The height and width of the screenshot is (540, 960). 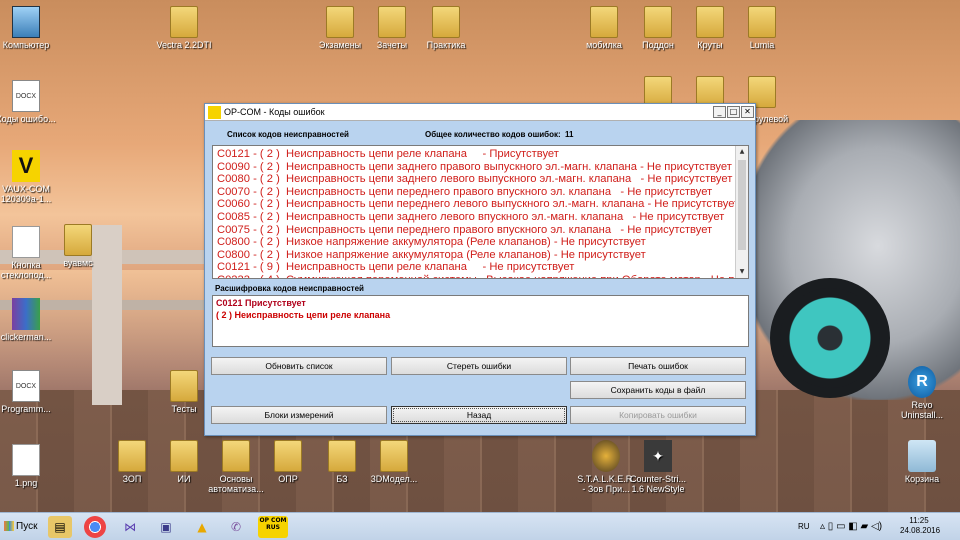 I want to click on language-indicator: RU, so click(x=804, y=526).